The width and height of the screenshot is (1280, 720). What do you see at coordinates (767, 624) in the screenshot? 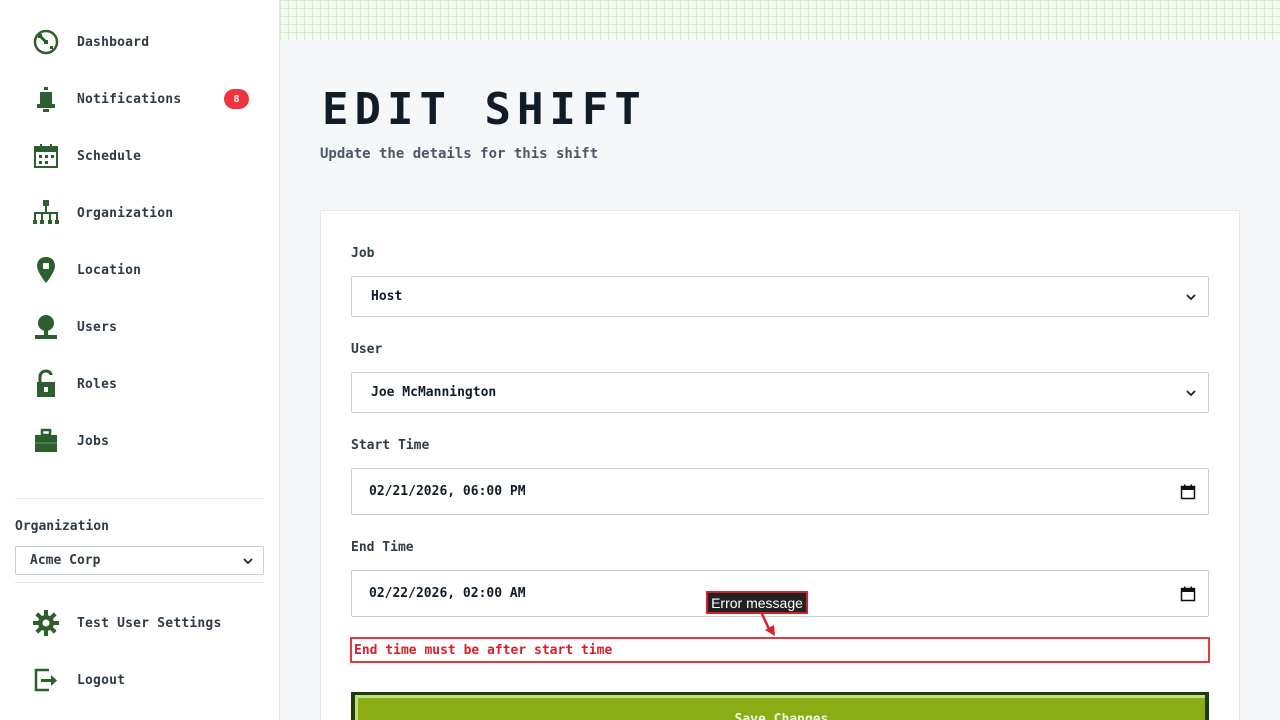
I see `annotation-arrow-icon` at bounding box center [767, 624].